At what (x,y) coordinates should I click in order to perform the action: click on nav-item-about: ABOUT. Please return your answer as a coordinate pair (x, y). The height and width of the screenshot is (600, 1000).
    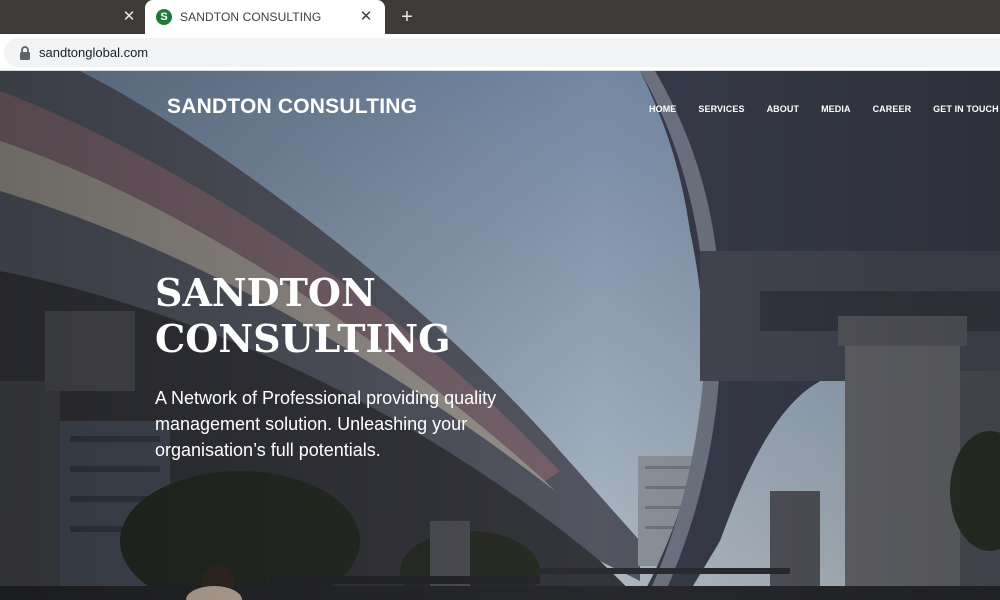
    Looking at the image, I should click on (783, 109).